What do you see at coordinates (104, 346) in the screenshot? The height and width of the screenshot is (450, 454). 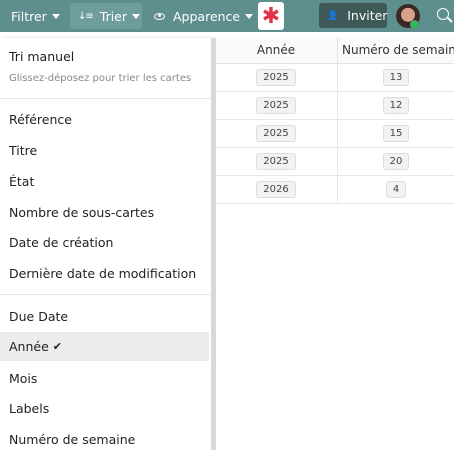 I see `menu-item-year: Année ✔` at bounding box center [104, 346].